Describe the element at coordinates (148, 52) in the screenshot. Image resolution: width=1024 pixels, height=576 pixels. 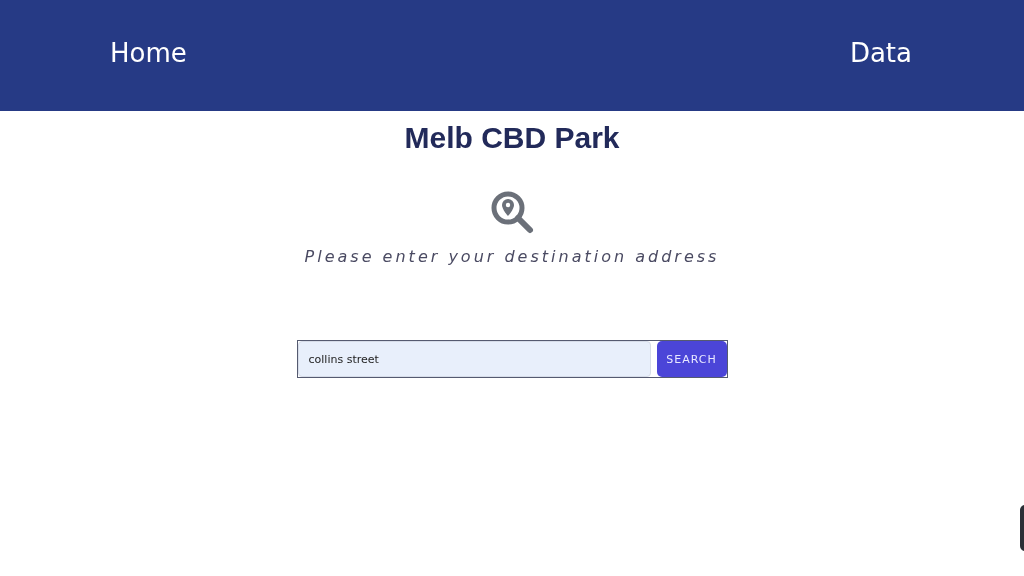
I see `nav-link: Home` at that location.